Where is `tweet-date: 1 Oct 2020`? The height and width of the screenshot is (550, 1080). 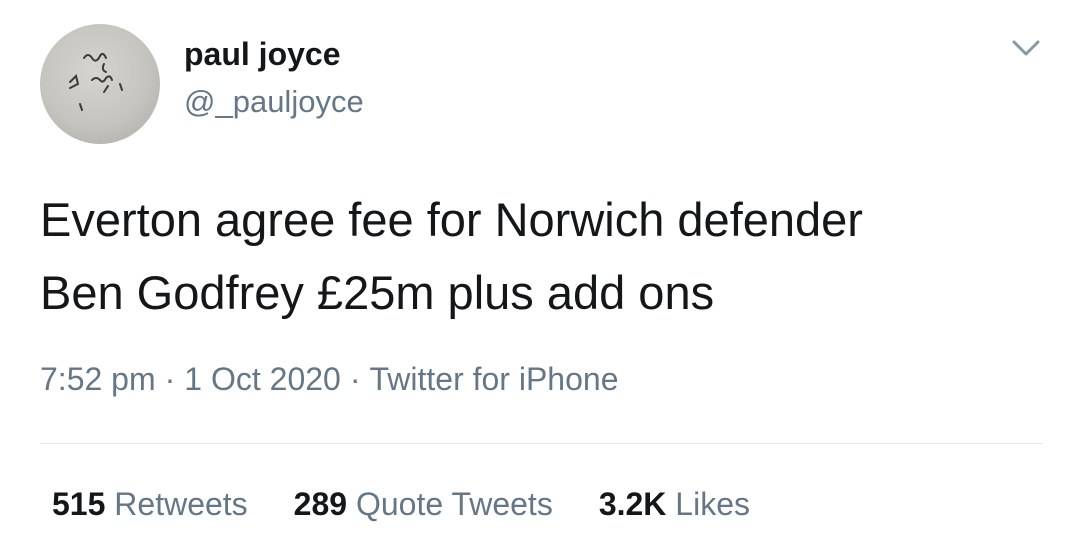 tweet-date: 1 Oct 2020 is located at coordinates (262, 379).